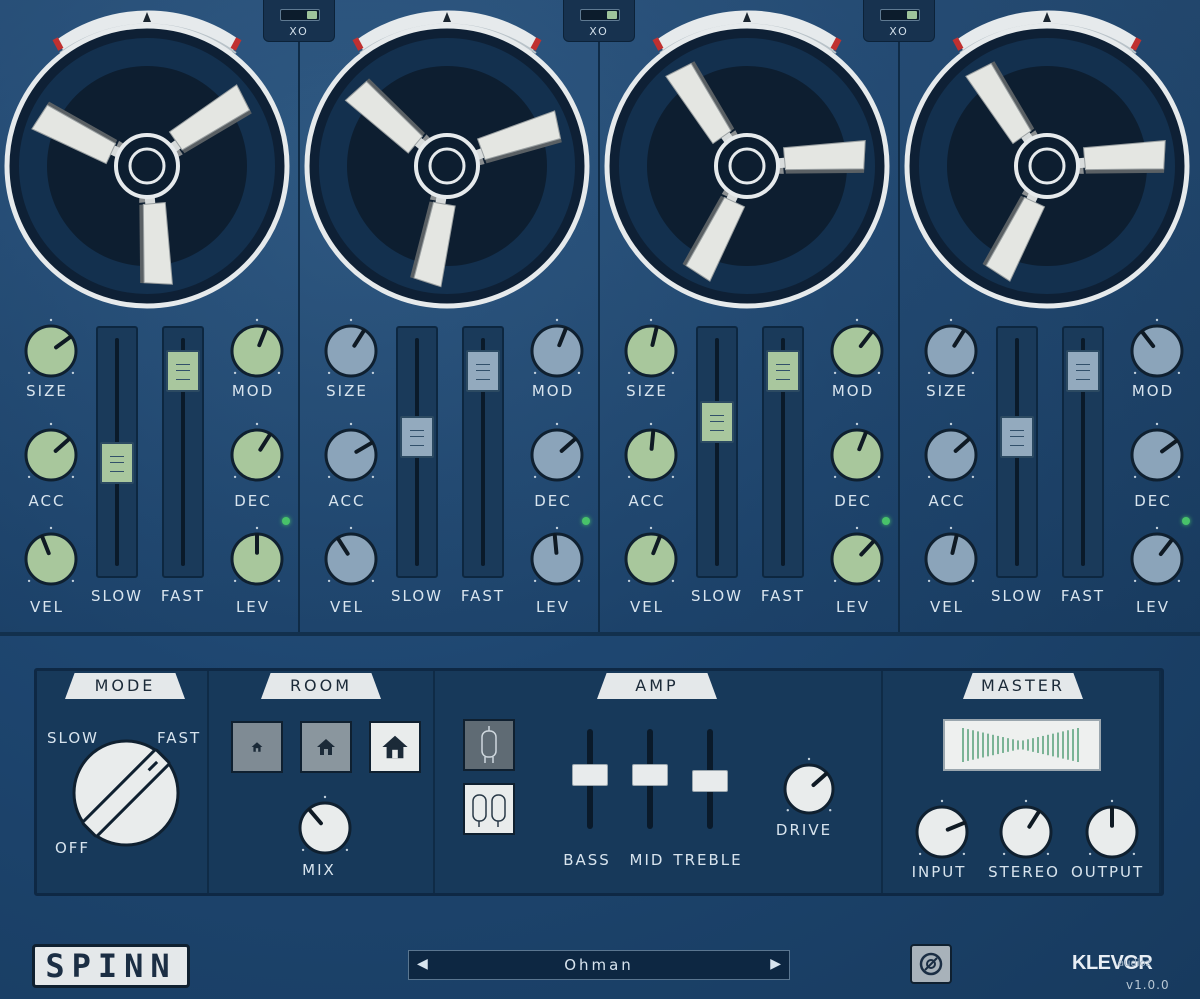 Image resolution: width=1200 pixels, height=999 pixels. I want to click on mid-slider-handle, so click(650, 775).